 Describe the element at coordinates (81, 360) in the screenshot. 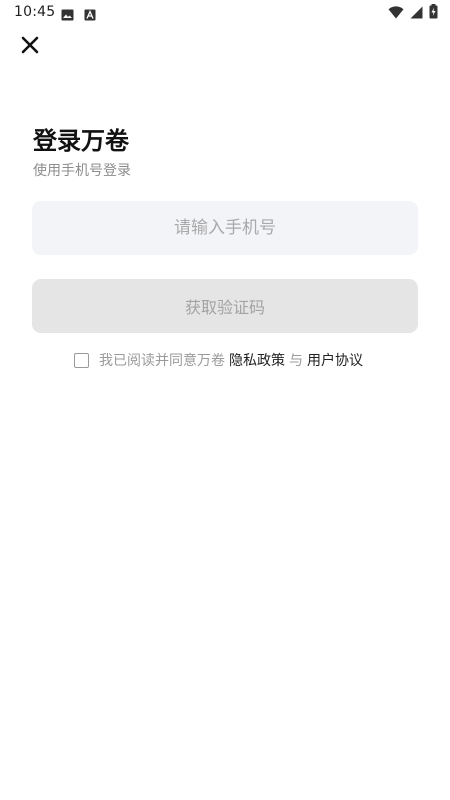

I see `agreement-checkbox` at that location.